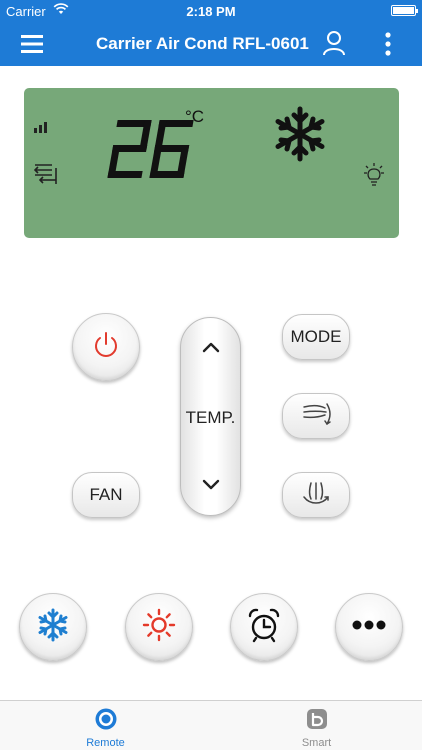  I want to click on heat-mode-button, so click(159, 627).